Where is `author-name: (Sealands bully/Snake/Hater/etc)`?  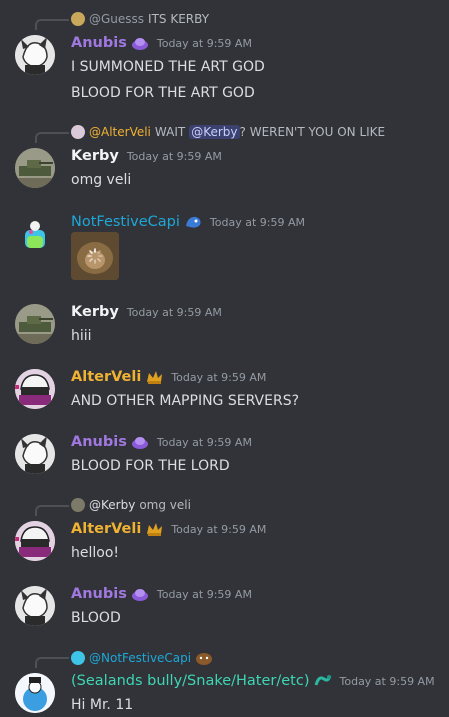 author-name: (Sealands bully/Snake/Hater/etc) is located at coordinates (190, 681).